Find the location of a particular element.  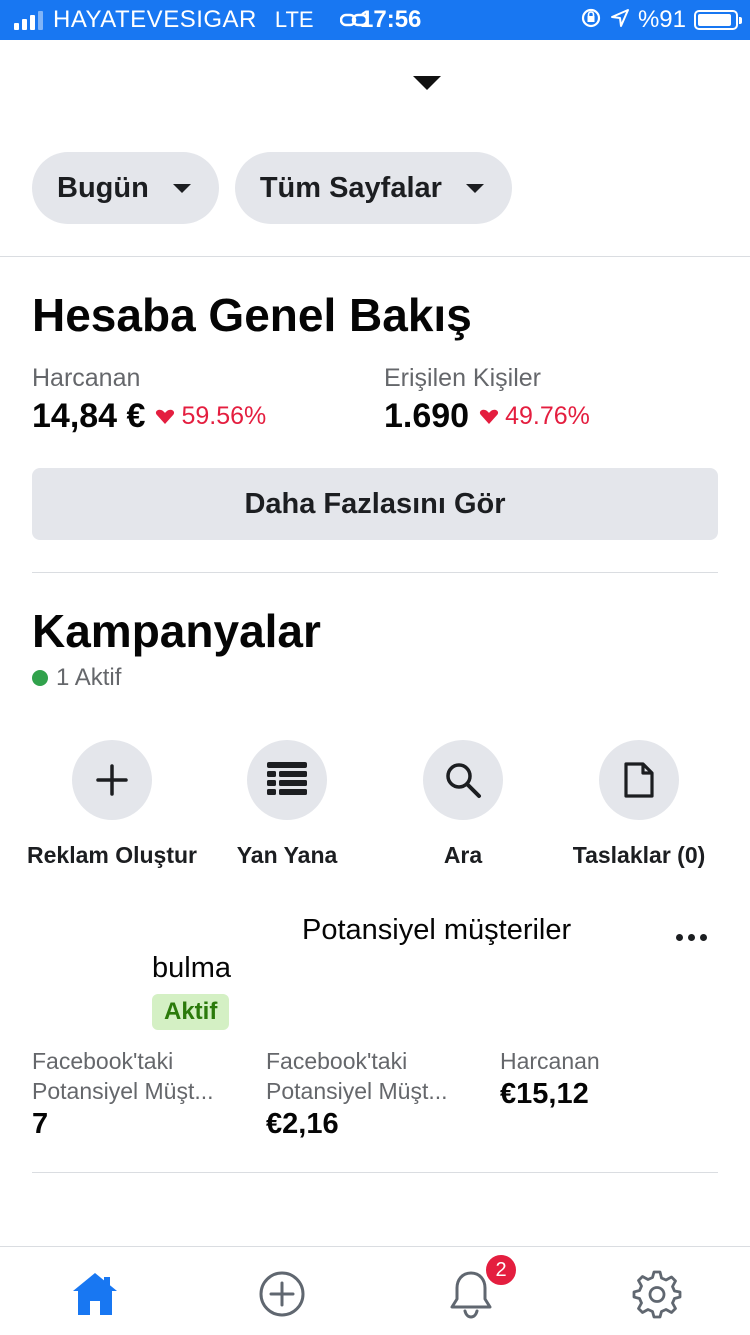

stat-value: €15,12 is located at coordinates (544, 1094).